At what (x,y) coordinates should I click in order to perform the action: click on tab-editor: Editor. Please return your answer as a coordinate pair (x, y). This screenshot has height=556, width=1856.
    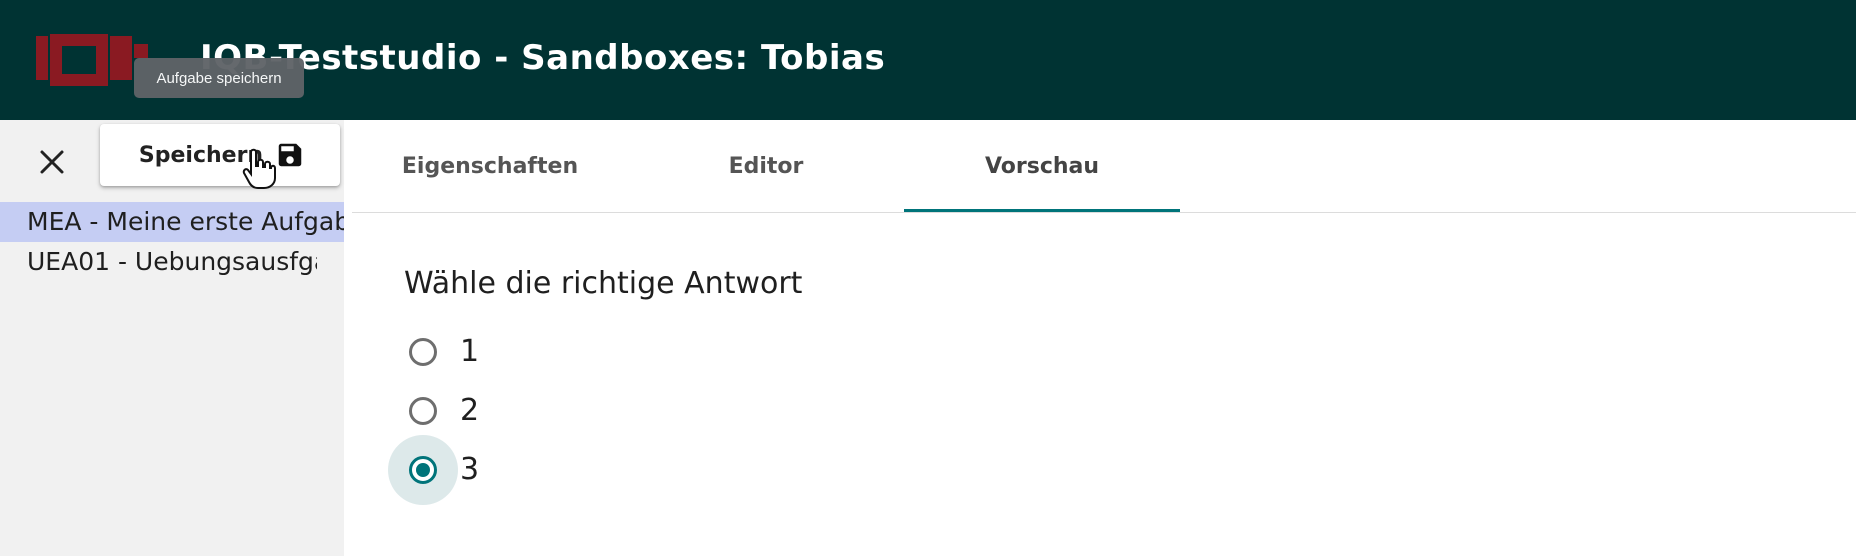
    Looking at the image, I should click on (766, 166).